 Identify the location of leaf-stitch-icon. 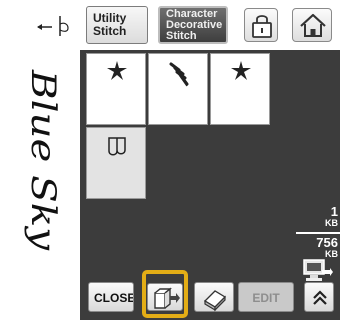
(179, 74).